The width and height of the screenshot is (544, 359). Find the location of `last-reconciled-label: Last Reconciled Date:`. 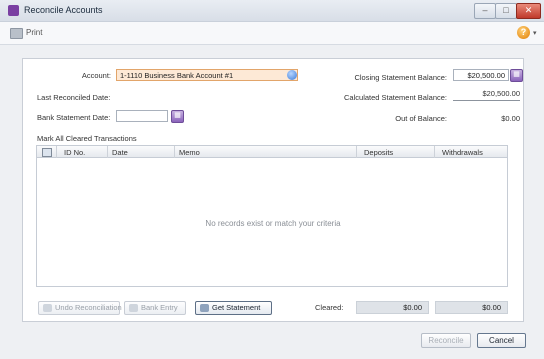

last-reconciled-label: Last Reconciled Date: is located at coordinates (74, 97).